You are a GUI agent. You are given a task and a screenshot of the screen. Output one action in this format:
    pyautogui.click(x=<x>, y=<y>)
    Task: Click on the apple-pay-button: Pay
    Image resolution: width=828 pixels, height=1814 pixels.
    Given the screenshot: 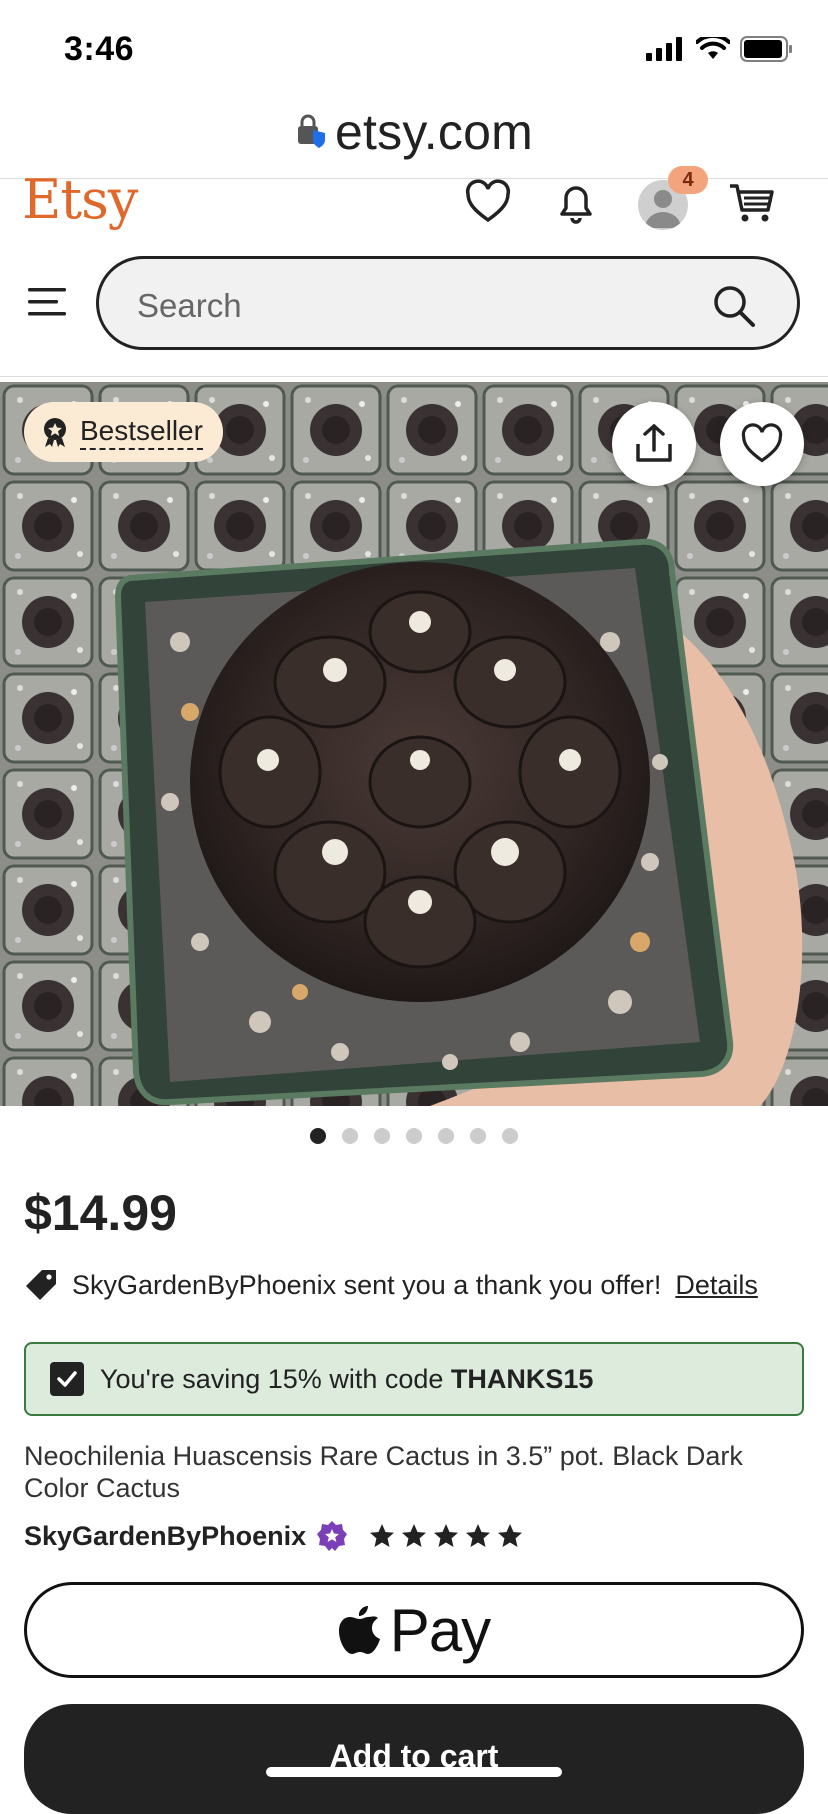 What is the action you would take?
    pyautogui.click(x=414, y=1630)
    